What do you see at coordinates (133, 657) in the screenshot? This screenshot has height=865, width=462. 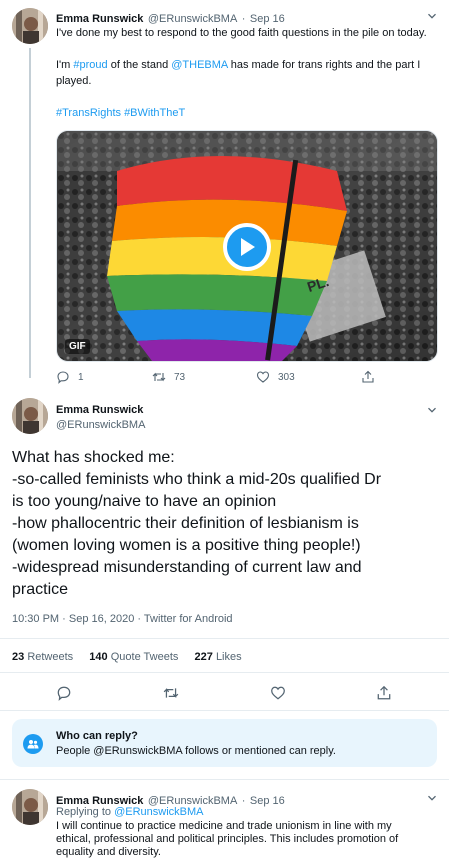 I see `quote-tweets-stat: 140 Quote Tweets` at bounding box center [133, 657].